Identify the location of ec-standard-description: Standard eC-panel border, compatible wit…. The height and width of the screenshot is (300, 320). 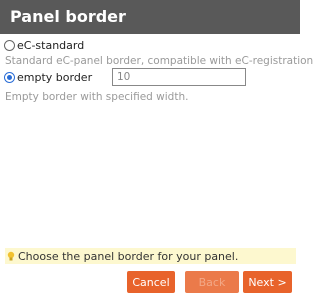
(159, 61).